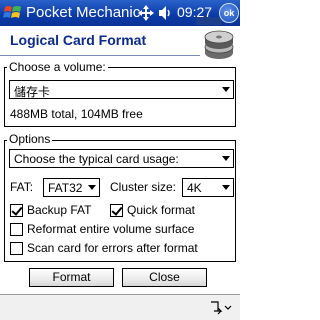  Describe the element at coordinates (65, 188) in the screenshot. I see `fat-select-value: FAT32` at that location.